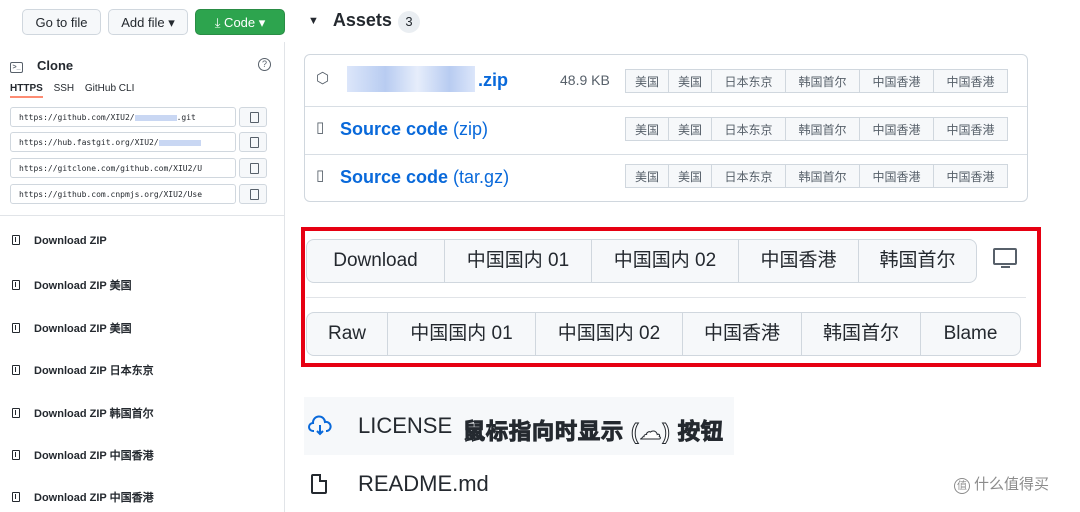 The image size is (1080, 512). What do you see at coordinates (493, 80) in the screenshot?
I see `asset-link-zip: .zip` at bounding box center [493, 80].